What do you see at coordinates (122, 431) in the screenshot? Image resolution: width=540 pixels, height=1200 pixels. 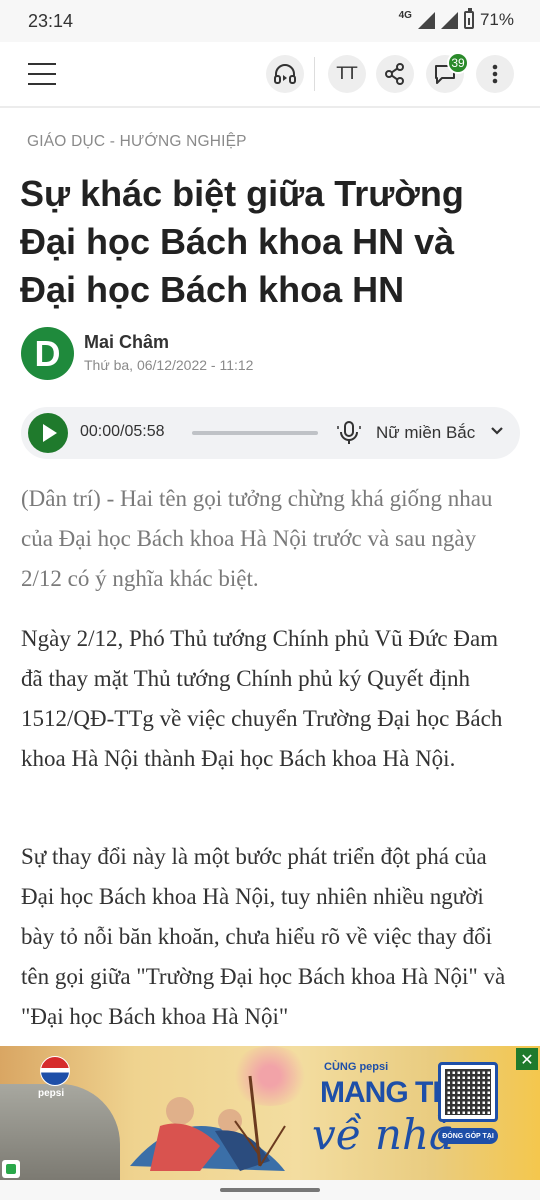 I see `audio-time: 00:00/05:58` at bounding box center [122, 431].